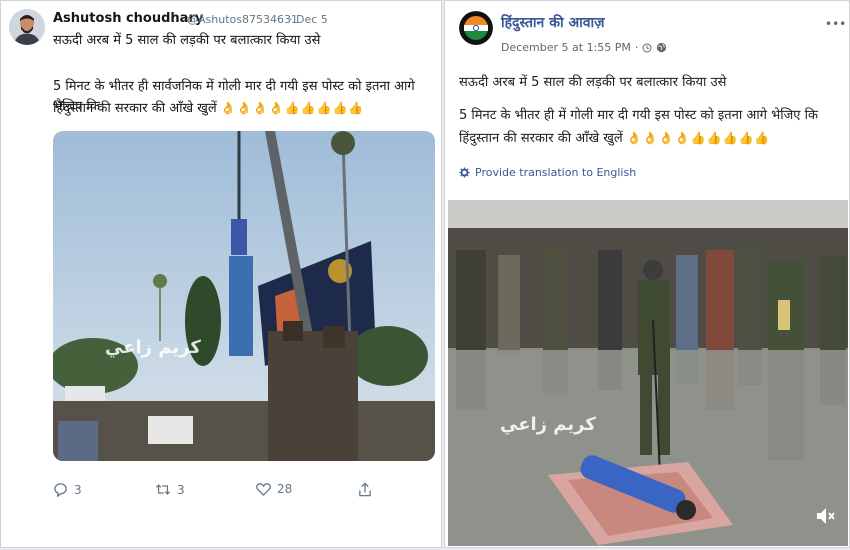 This screenshot has width=850, height=550. What do you see at coordinates (78, 489) in the screenshot?
I see `reply-count: 3` at bounding box center [78, 489].